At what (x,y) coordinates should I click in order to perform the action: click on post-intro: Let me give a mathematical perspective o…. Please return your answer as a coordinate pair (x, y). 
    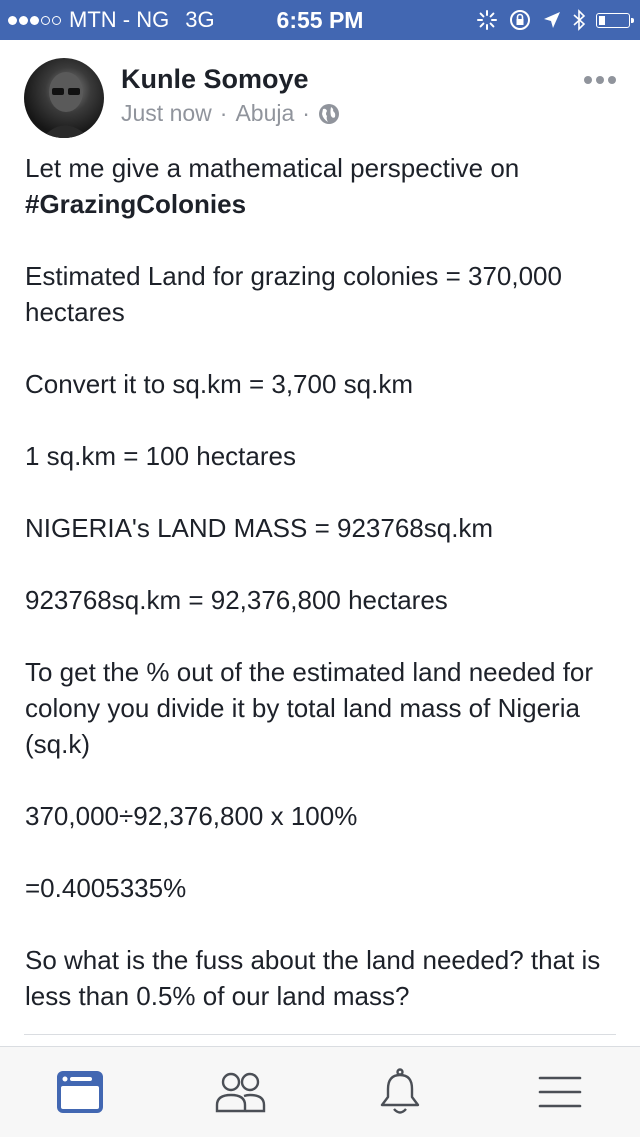
    Looking at the image, I should click on (272, 168).